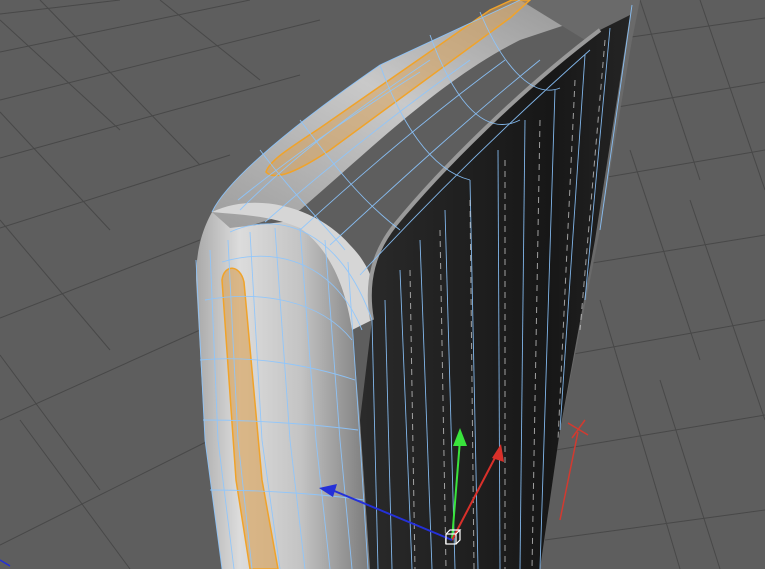  What do you see at coordinates (5, 563) in the screenshot?
I see `world-axis-indicator-icon` at bounding box center [5, 563].